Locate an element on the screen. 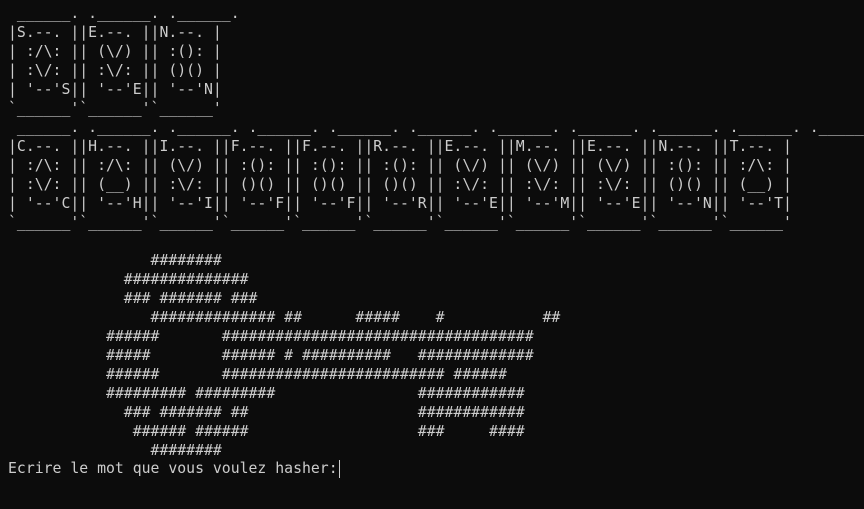  prompt-text: Ecrire le mot que vous voulez hasher: is located at coordinates (173, 468).